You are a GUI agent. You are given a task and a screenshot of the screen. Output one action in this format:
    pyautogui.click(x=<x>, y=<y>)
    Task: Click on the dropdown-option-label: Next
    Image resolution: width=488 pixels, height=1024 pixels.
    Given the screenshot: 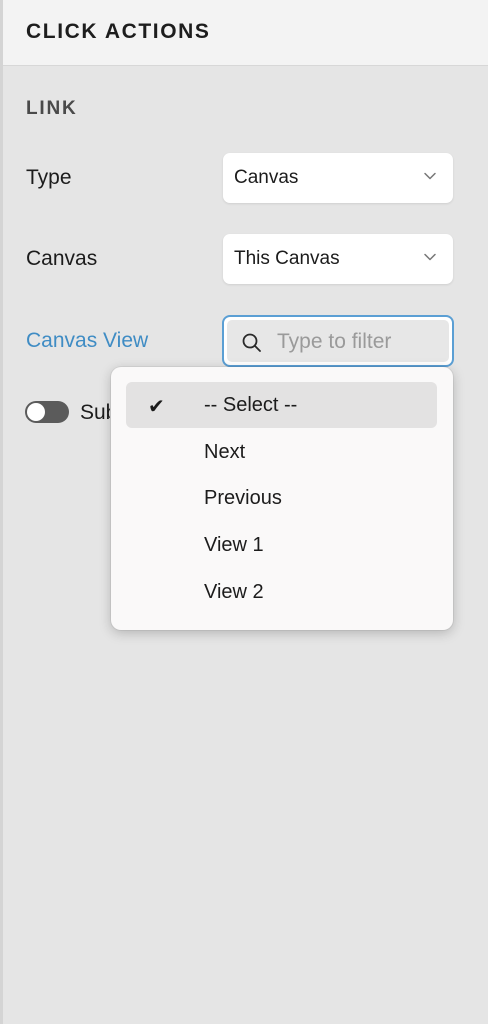 What is the action you would take?
    pyautogui.click(x=225, y=452)
    